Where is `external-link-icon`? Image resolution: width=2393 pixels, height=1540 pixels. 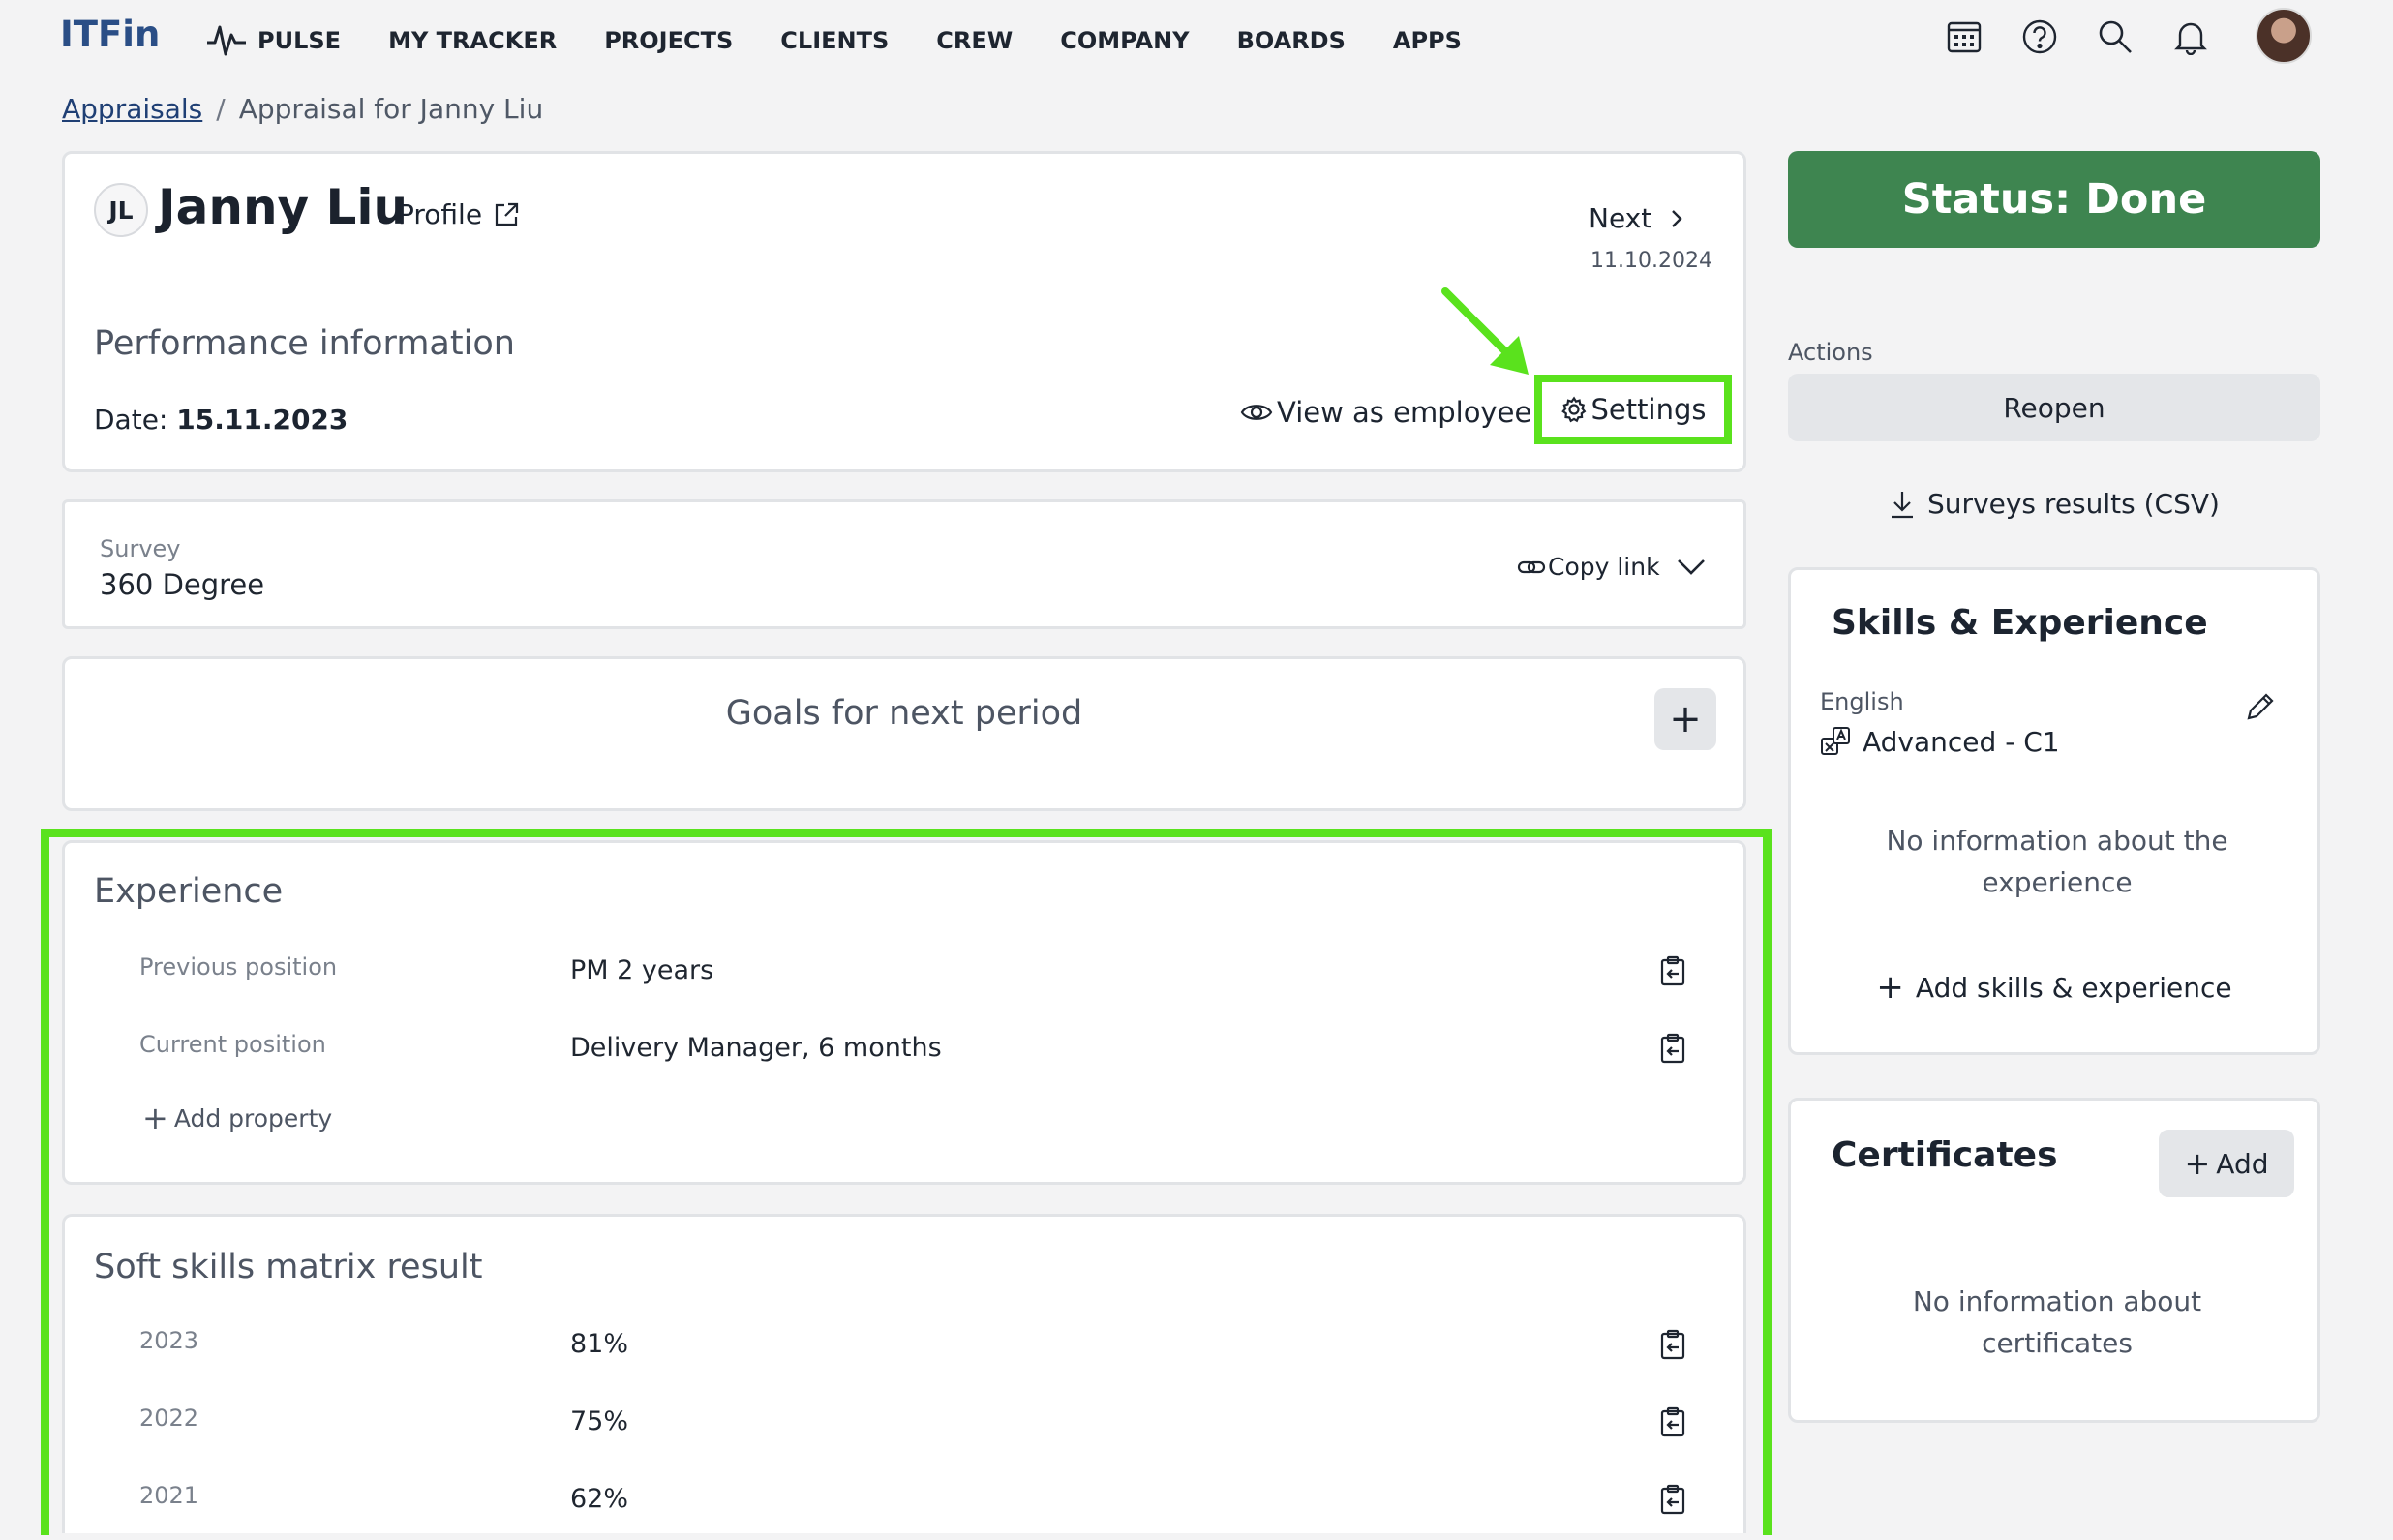
external-link-icon is located at coordinates (507, 214).